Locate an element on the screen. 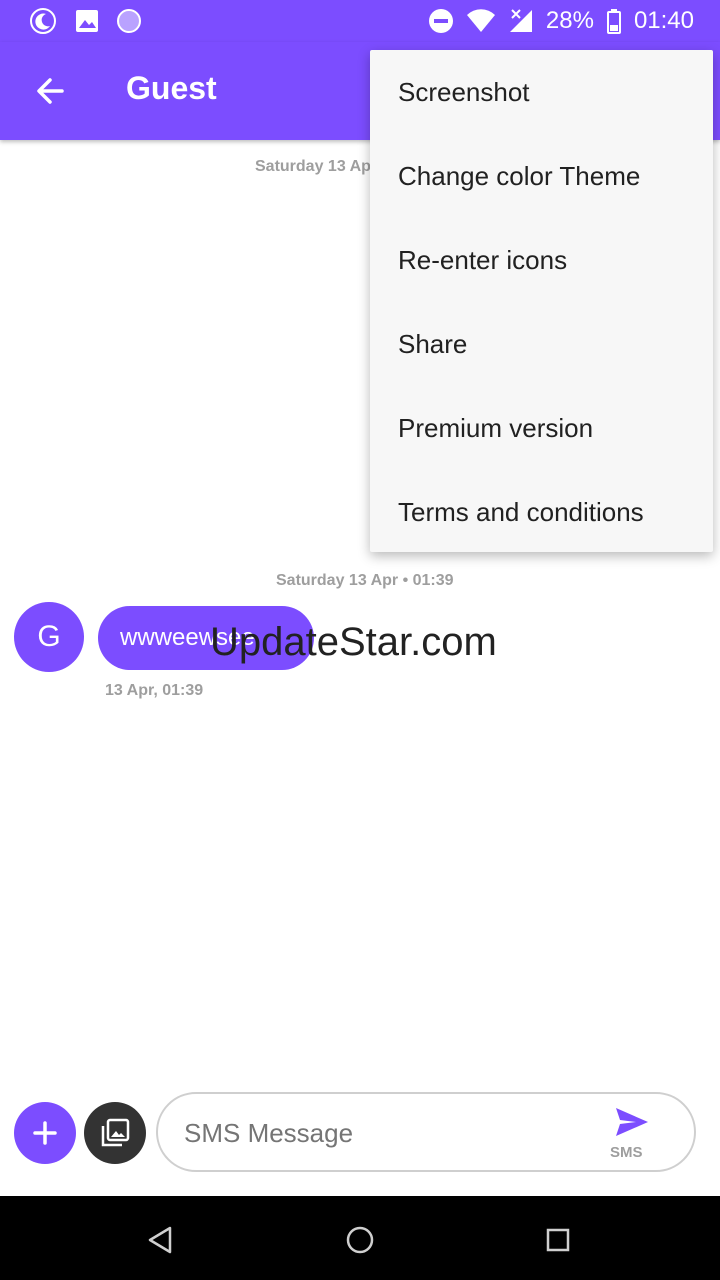 This screenshot has width=720, height=1280. status-right-icons: 28% 01:40 is located at coordinates (561, 21).